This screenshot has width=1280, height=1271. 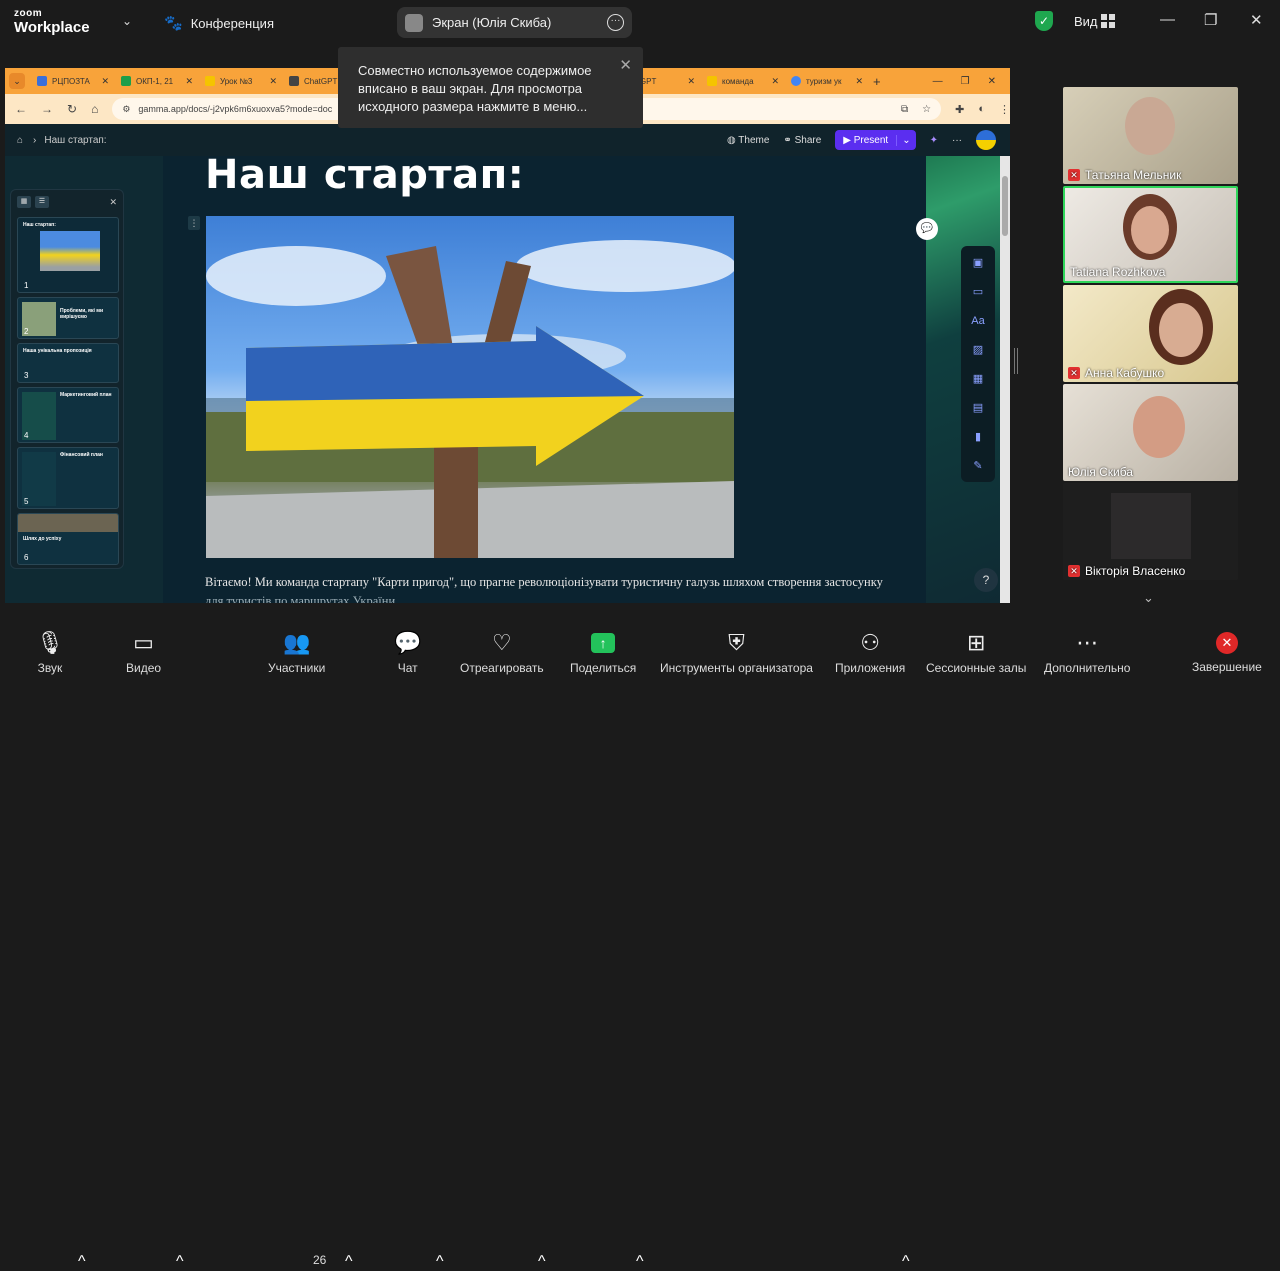 I want to click on slide-thumbnail: Фінансовий план 5, so click(x=68, y=478).